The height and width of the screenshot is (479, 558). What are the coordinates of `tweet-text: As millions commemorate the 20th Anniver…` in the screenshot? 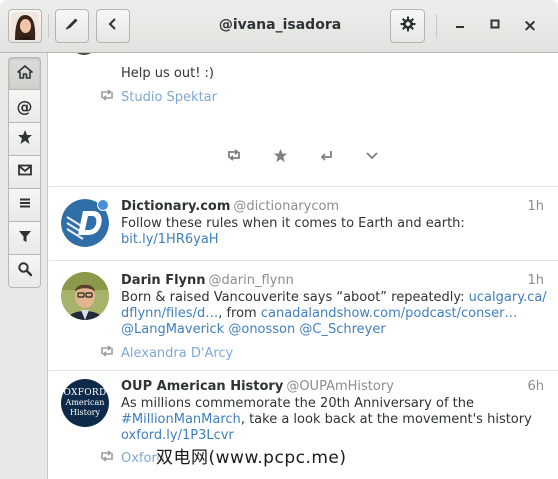 It's located at (334, 420).